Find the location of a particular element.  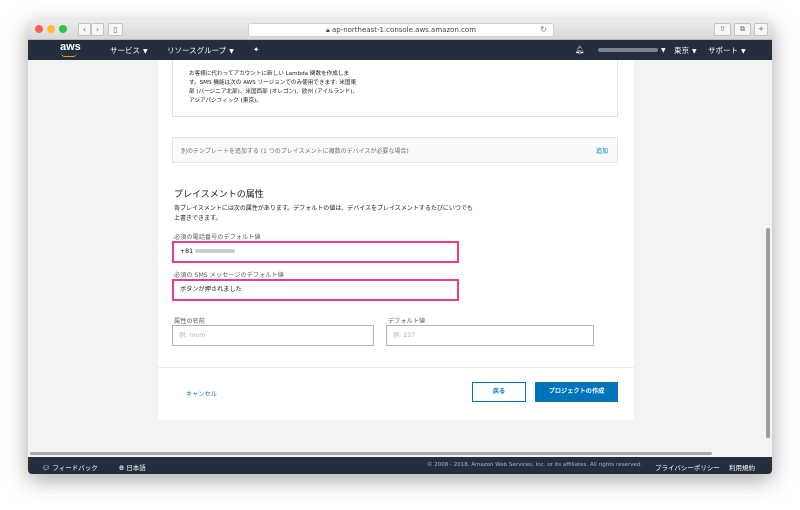

sms-default-value: ボタンが押されました is located at coordinates (211, 289).